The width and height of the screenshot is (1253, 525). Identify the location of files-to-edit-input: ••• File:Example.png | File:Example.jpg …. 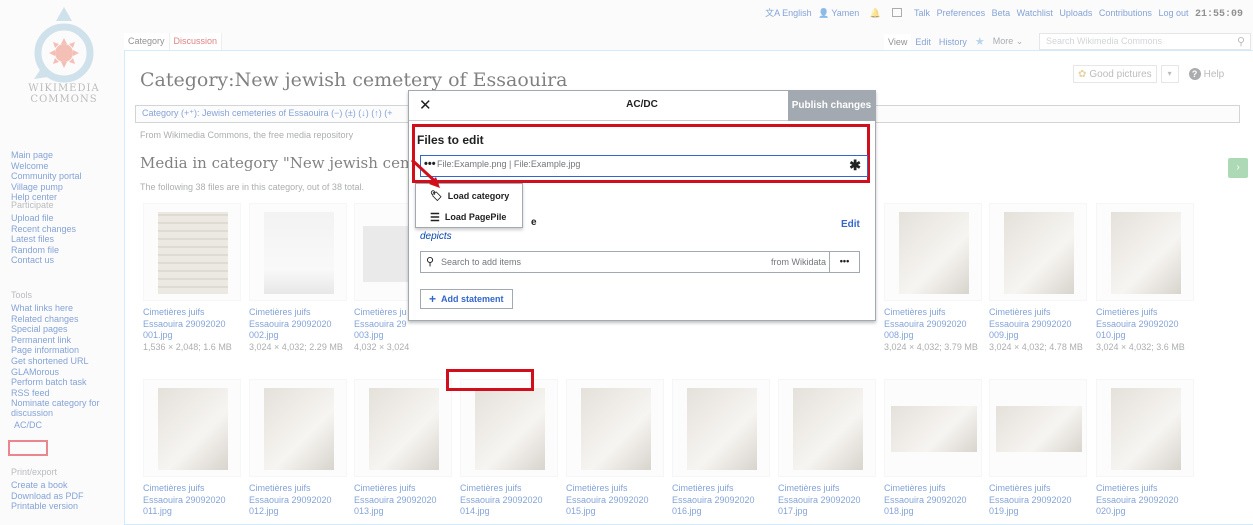
(644, 166).